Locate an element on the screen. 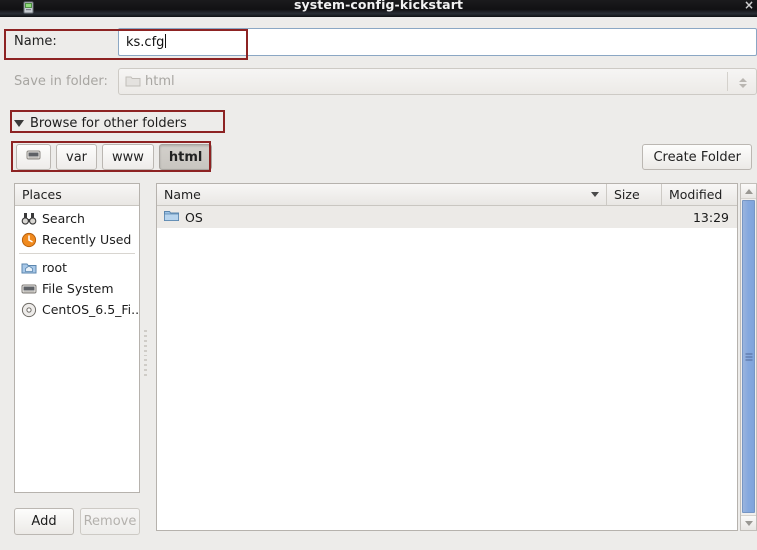 Image resolution: width=757 pixels, height=550 pixels. column-header-label: Modified is located at coordinates (696, 194).